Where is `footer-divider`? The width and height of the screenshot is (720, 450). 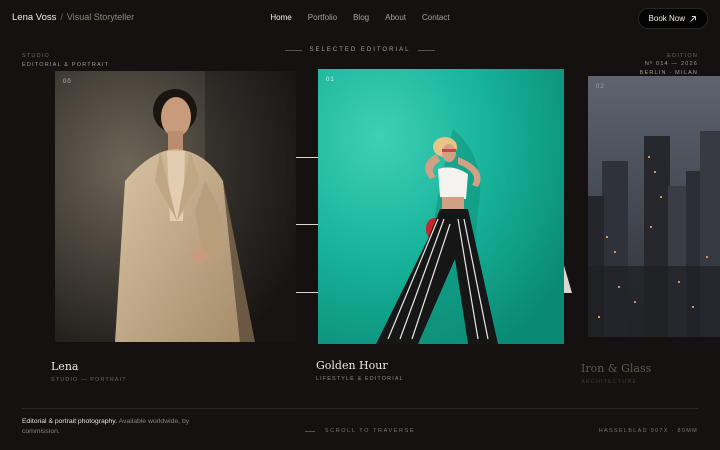
footer-divider is located at coordinates (360, 408).